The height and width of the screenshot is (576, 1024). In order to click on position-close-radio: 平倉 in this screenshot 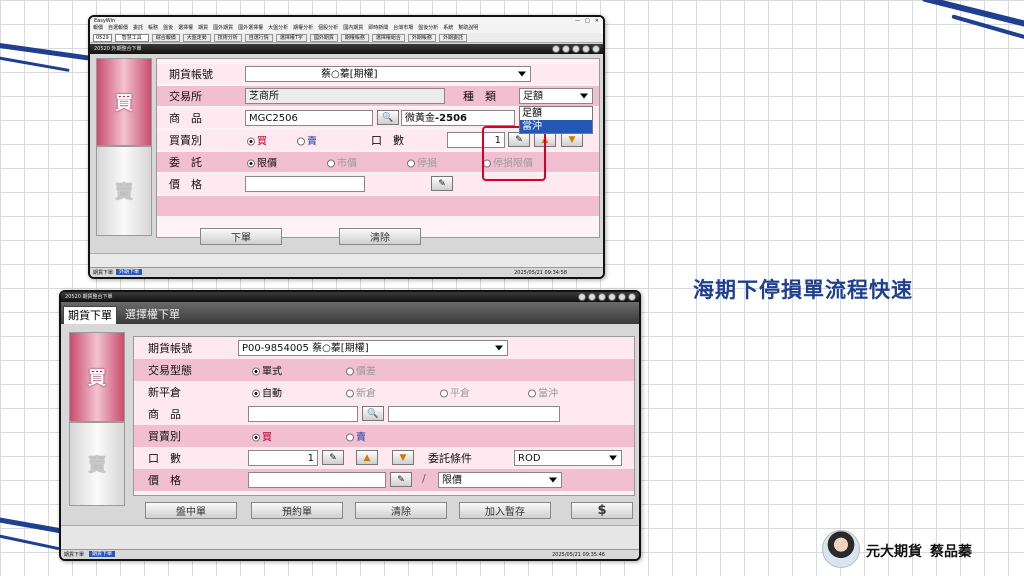, I will do `click(455, 392)`.